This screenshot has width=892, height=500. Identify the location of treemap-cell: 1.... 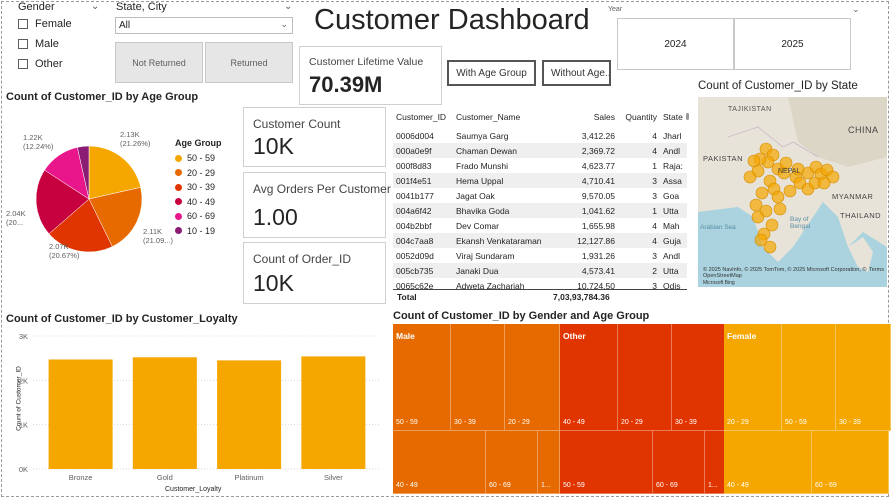
(549, 462).